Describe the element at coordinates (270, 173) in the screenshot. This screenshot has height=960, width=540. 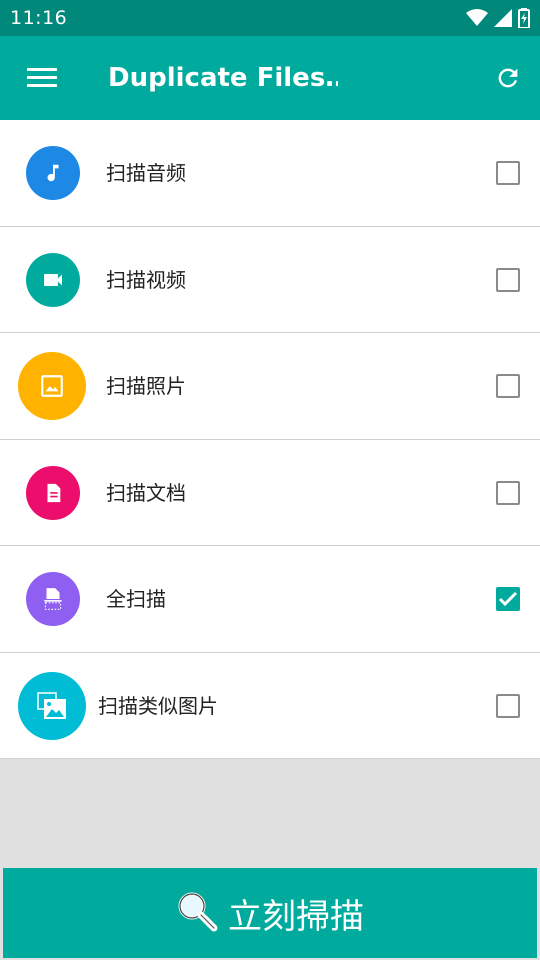
I see `scan-option-audio: 扫描音频` at that location.